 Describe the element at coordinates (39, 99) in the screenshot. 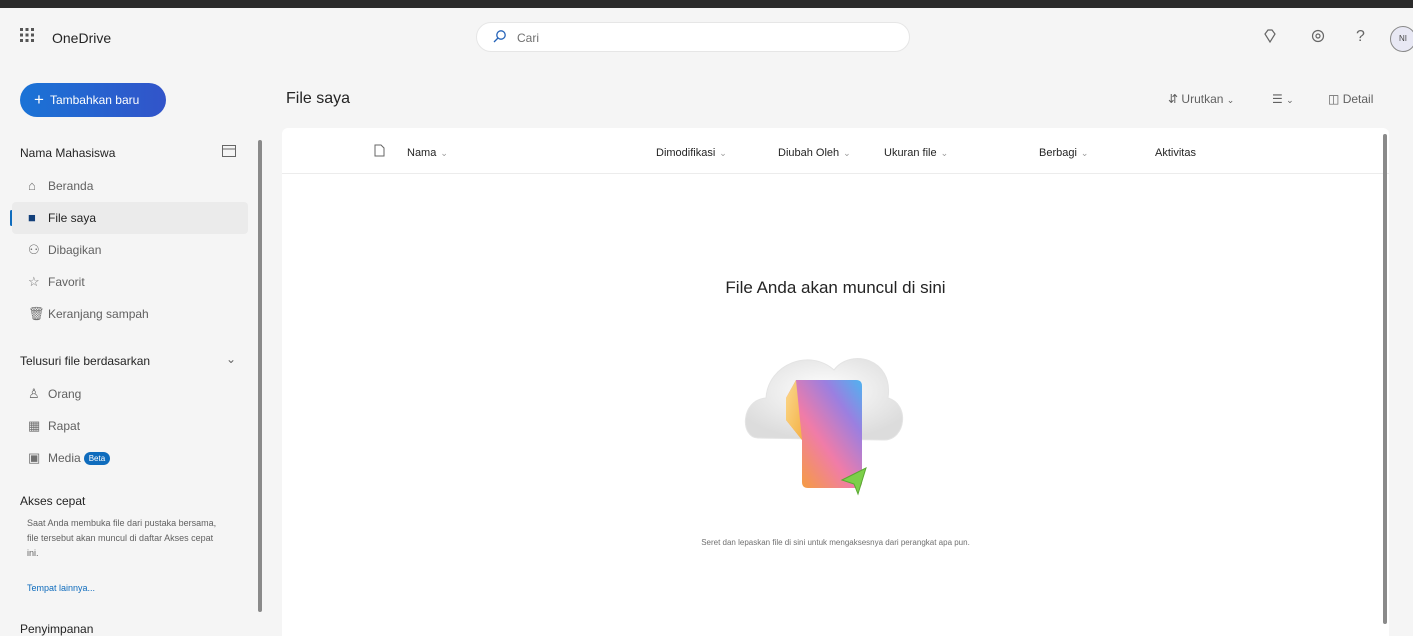

I see `plus-icon: +` at that location.